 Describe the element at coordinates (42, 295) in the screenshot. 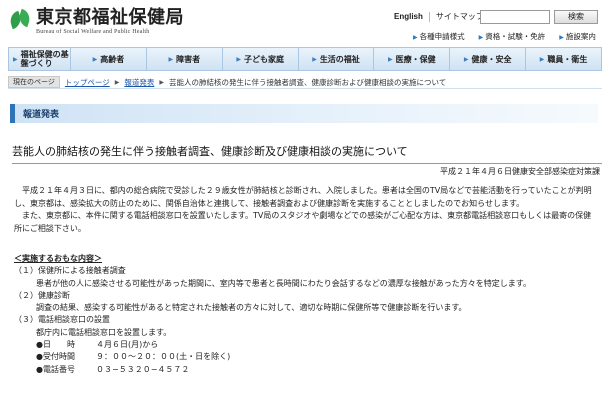

I see `item-2-title: （２）健康診断` at that location.